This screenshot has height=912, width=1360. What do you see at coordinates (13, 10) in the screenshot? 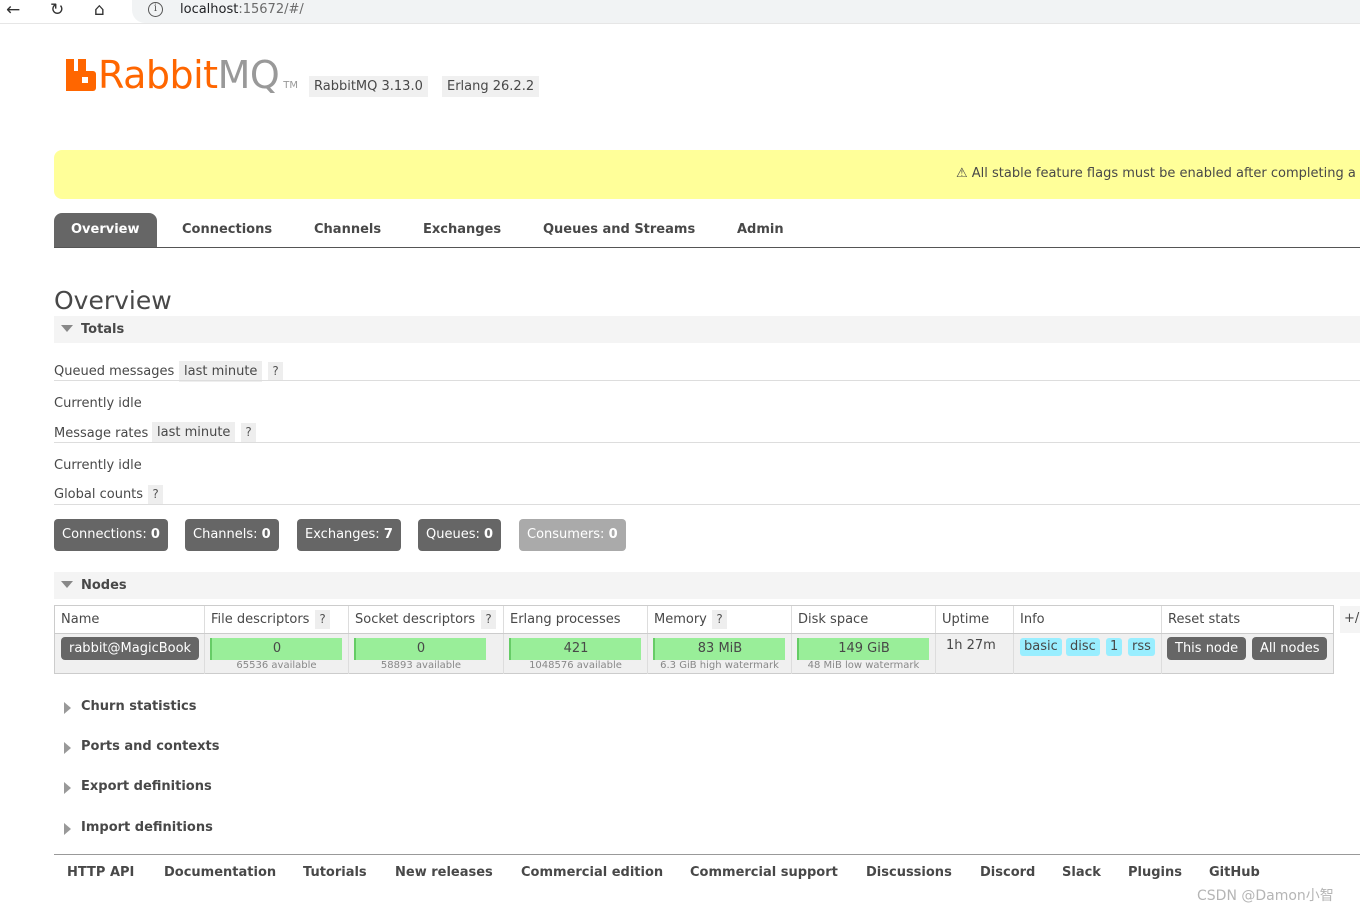
I see `back-arrow-icon: ←` at bounding box center [13, 10].